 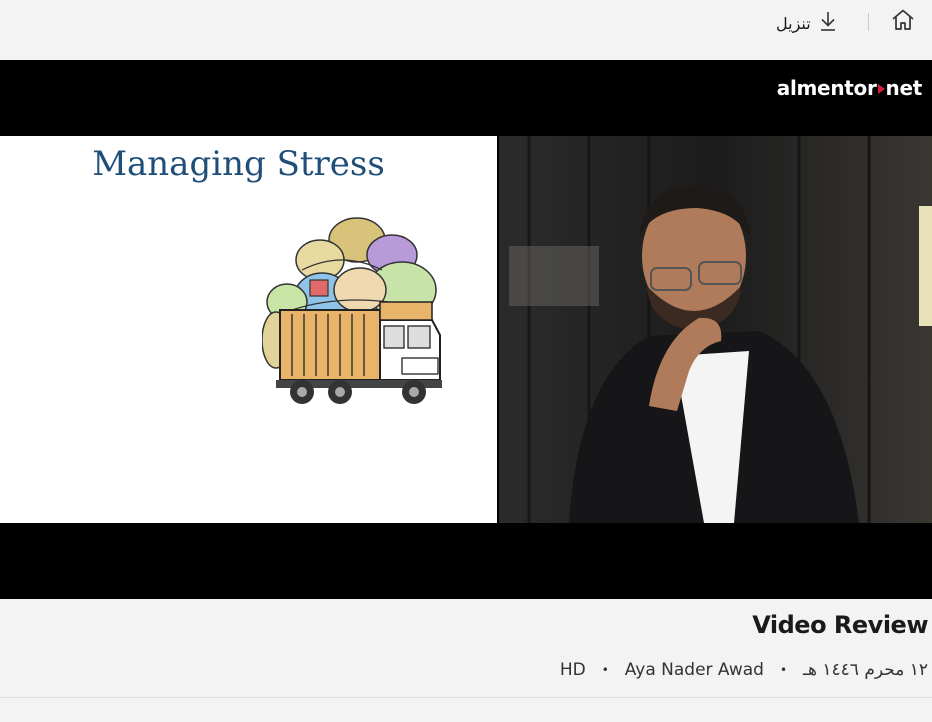 I want to click on video-date: ١٢ محرم ١٤٤٦ هـ, so click(x=865, y=670).